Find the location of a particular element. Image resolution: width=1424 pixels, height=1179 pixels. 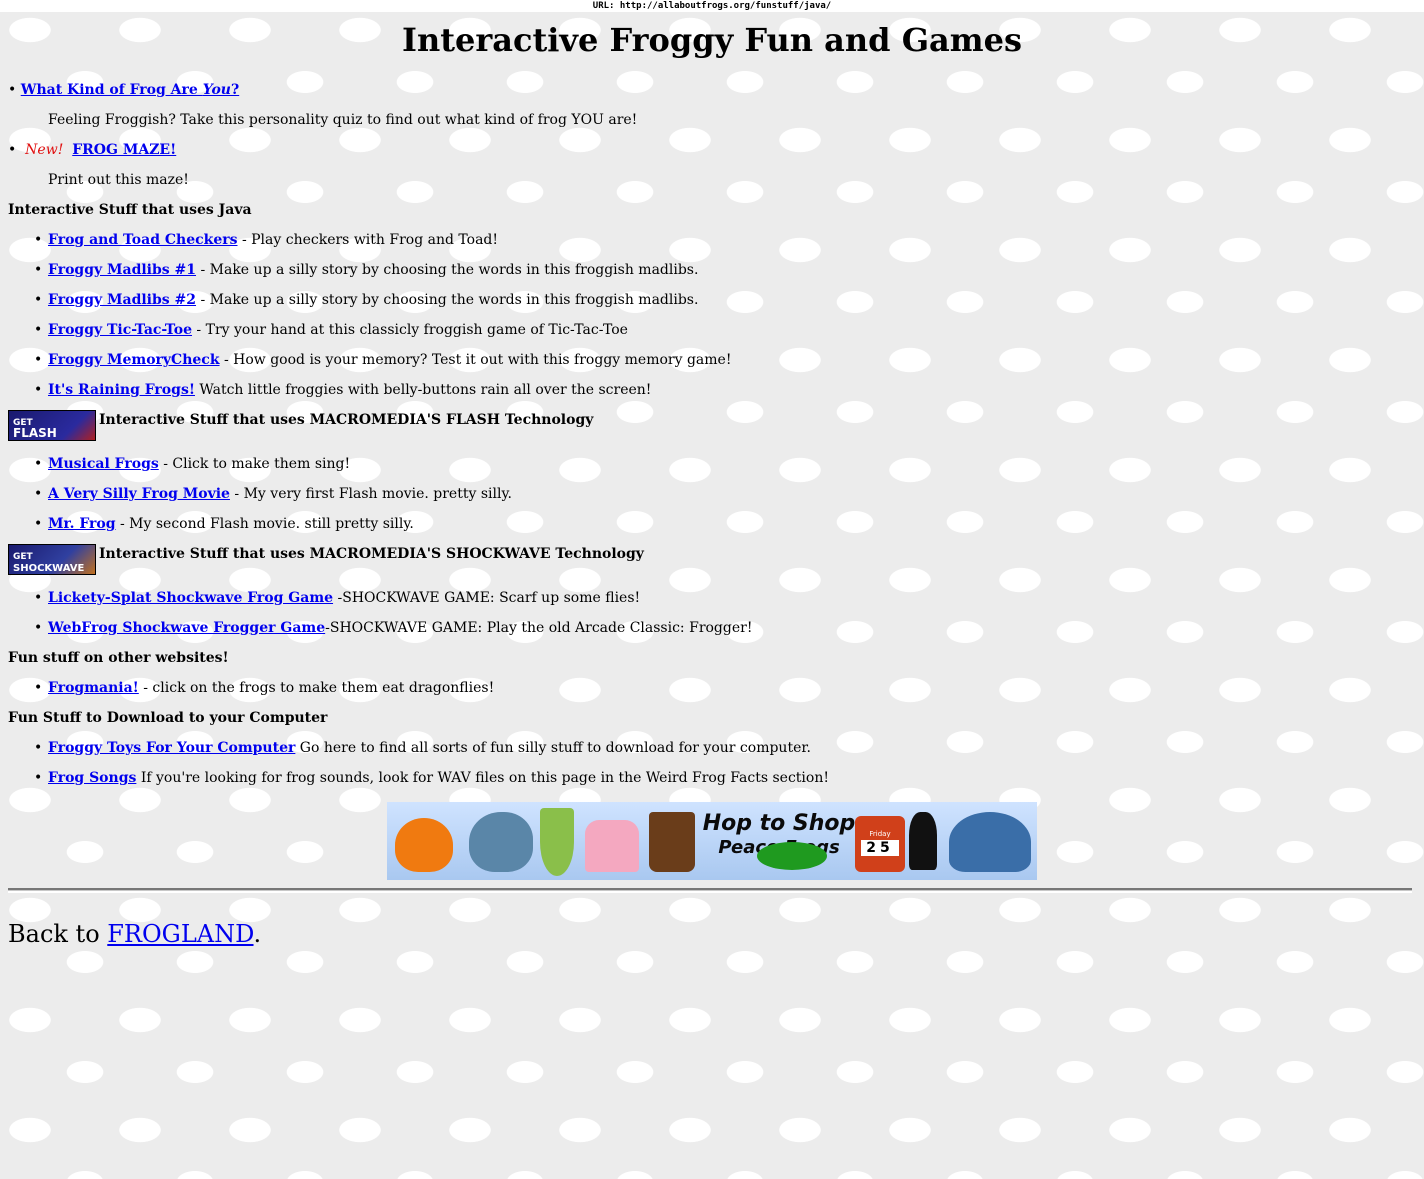

black-bag is located at coordinates (923, 841).